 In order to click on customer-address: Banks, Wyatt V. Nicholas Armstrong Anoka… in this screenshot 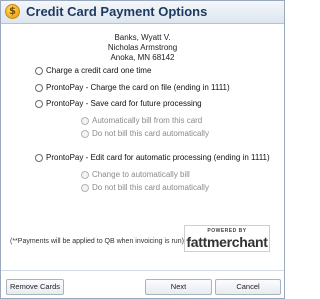, I will do `click(142, 48)`.